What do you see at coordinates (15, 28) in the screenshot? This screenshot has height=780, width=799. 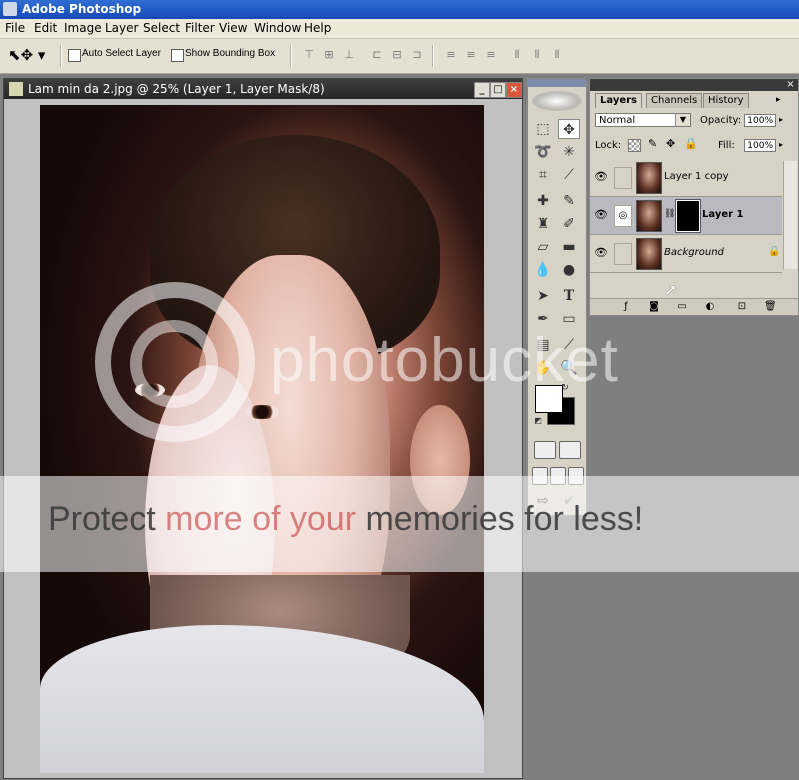 I see `menu-file: File` at bounding box center [15, 28].